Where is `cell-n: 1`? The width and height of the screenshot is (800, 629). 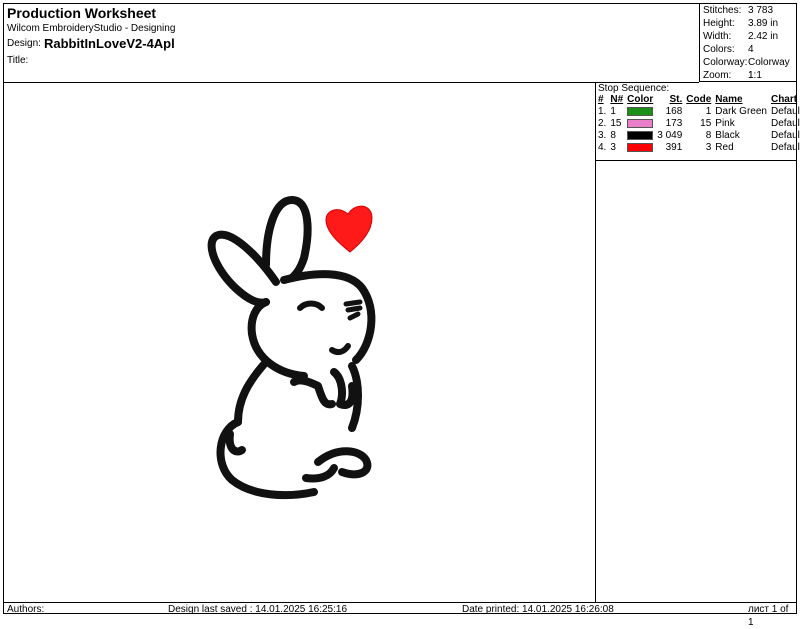 cell-n: 1 is located at coordinates (613, 111).